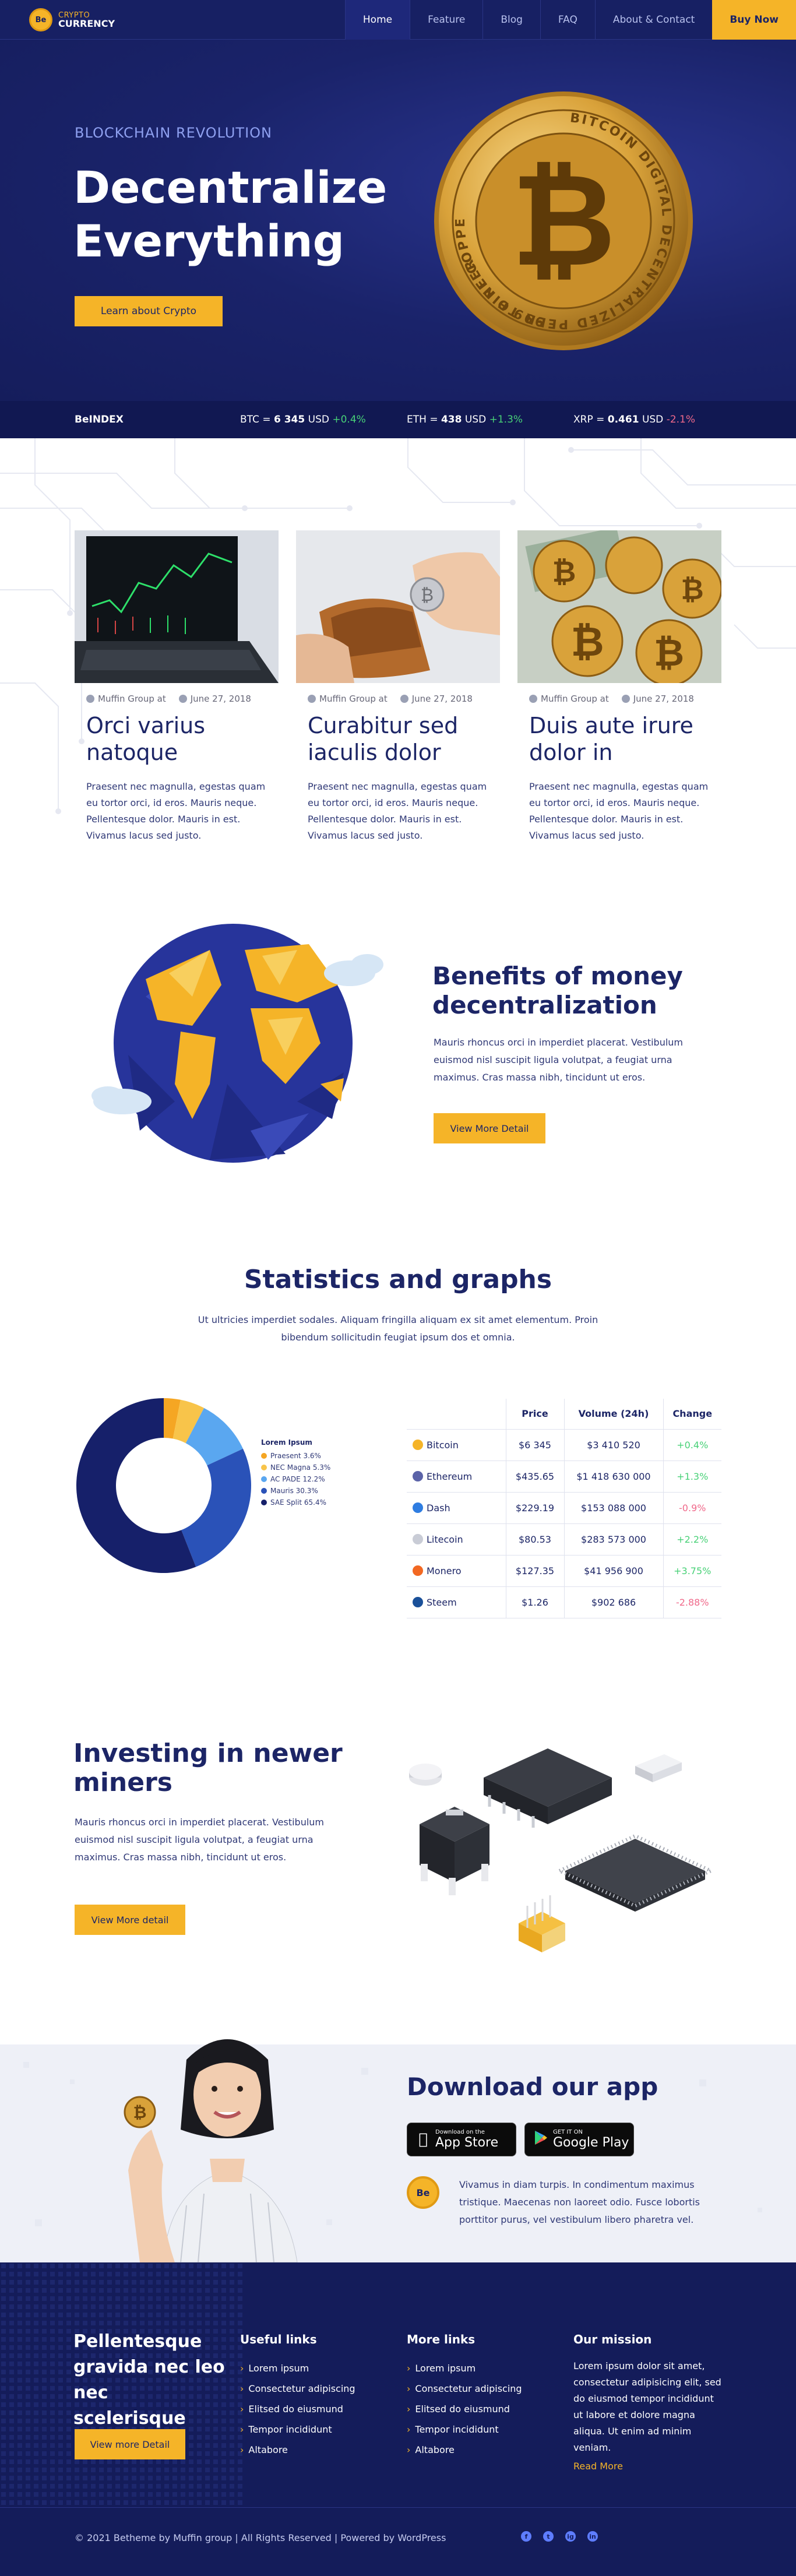 The height and width of the screenshot is (2576, 796). I want to click on app-store-button:  Download on the App Store, so click(461, 2140).